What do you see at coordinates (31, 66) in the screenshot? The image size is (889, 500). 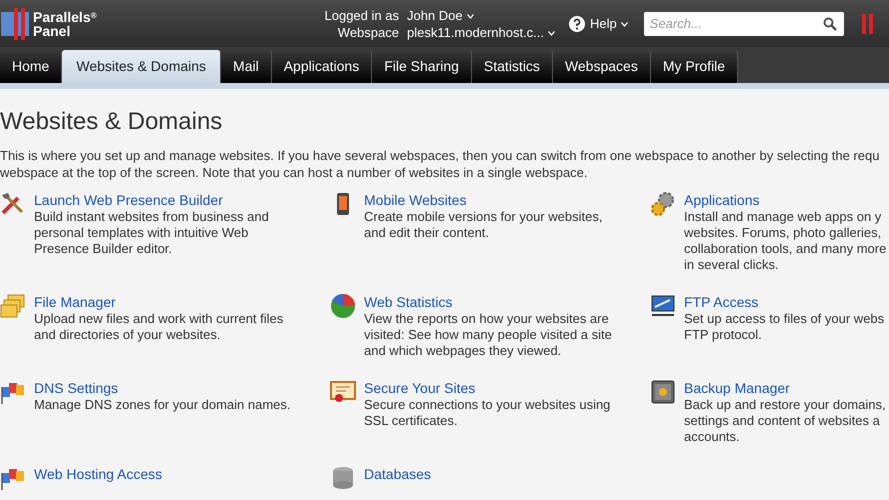 I see `nav-tab: Home` at bounding box center [31, 66].